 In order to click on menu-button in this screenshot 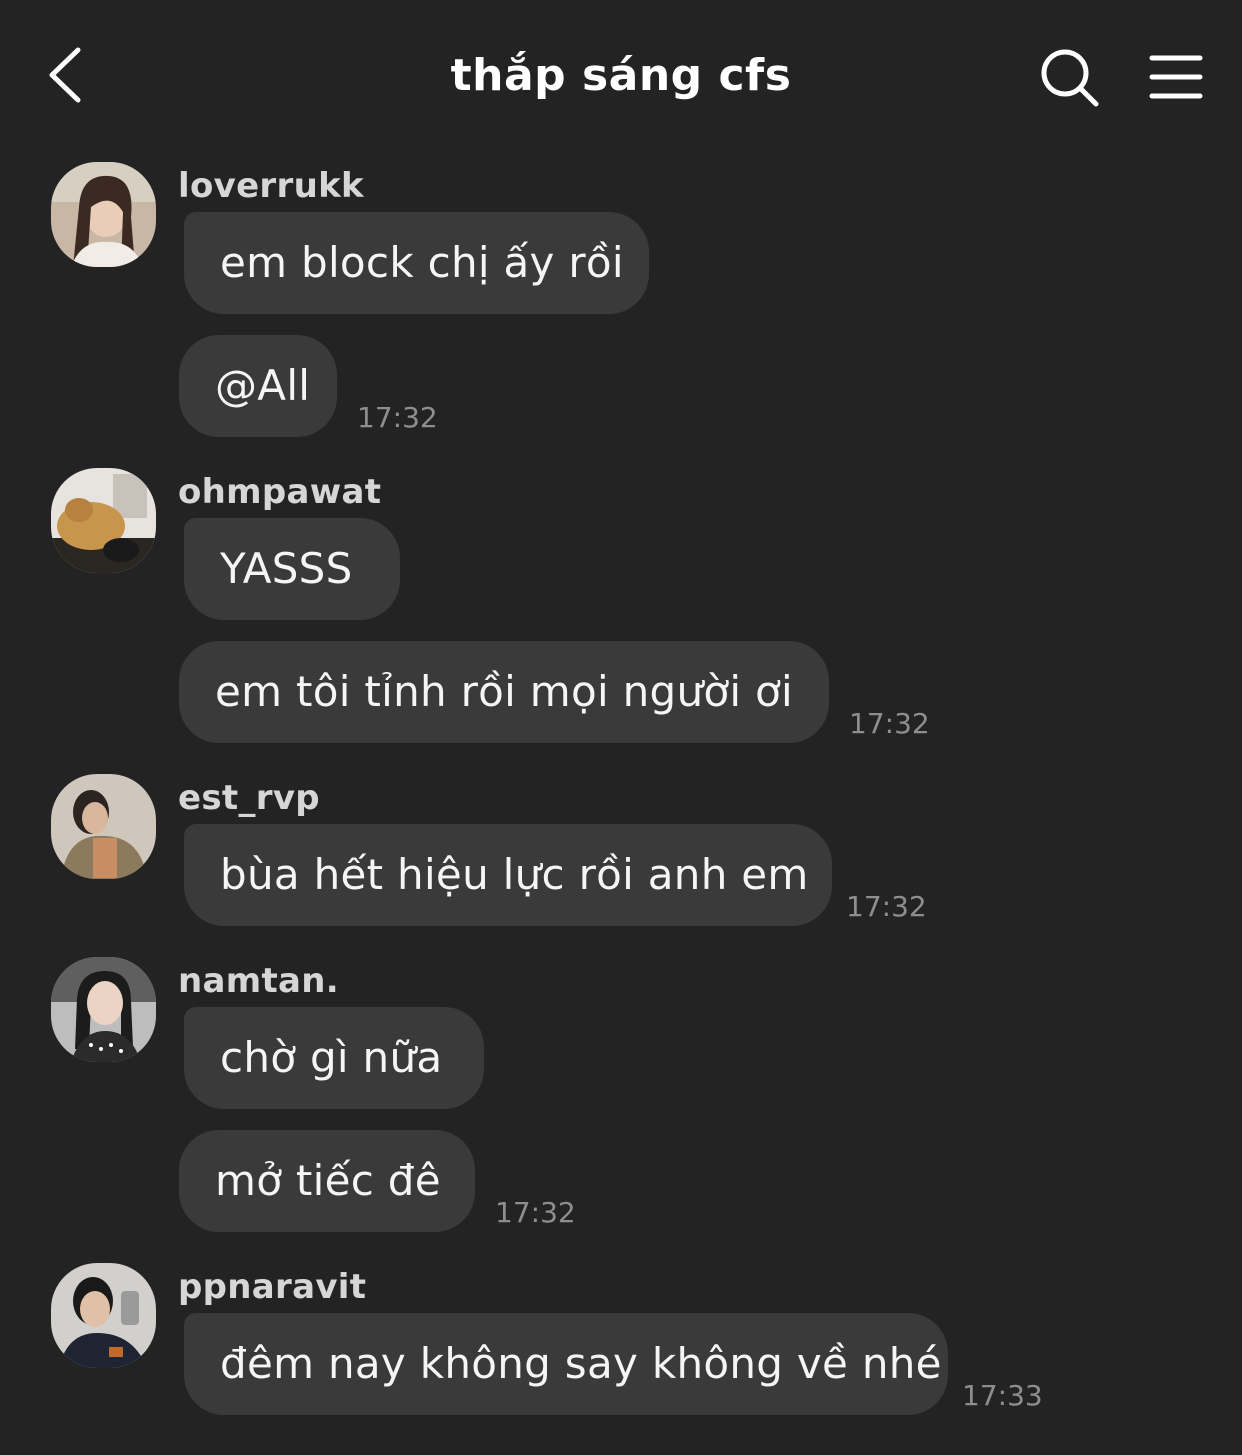, I will do `click(1176, 78)`.